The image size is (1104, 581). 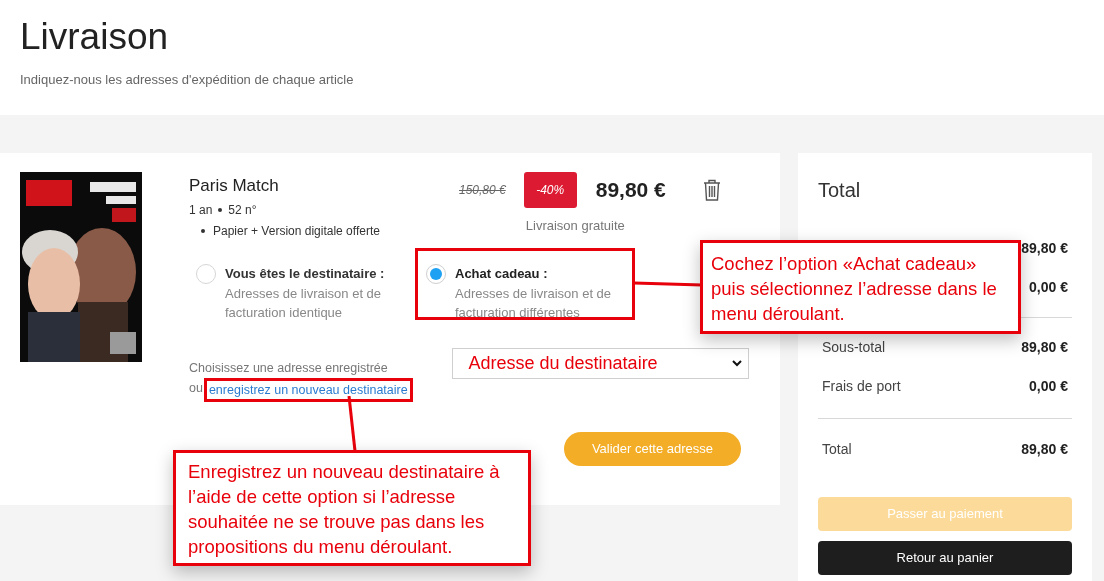 What do you see at coordinates (630, 190) in the screenshot?
I see `price: 89,80 €` at bounding box center [630, 190].